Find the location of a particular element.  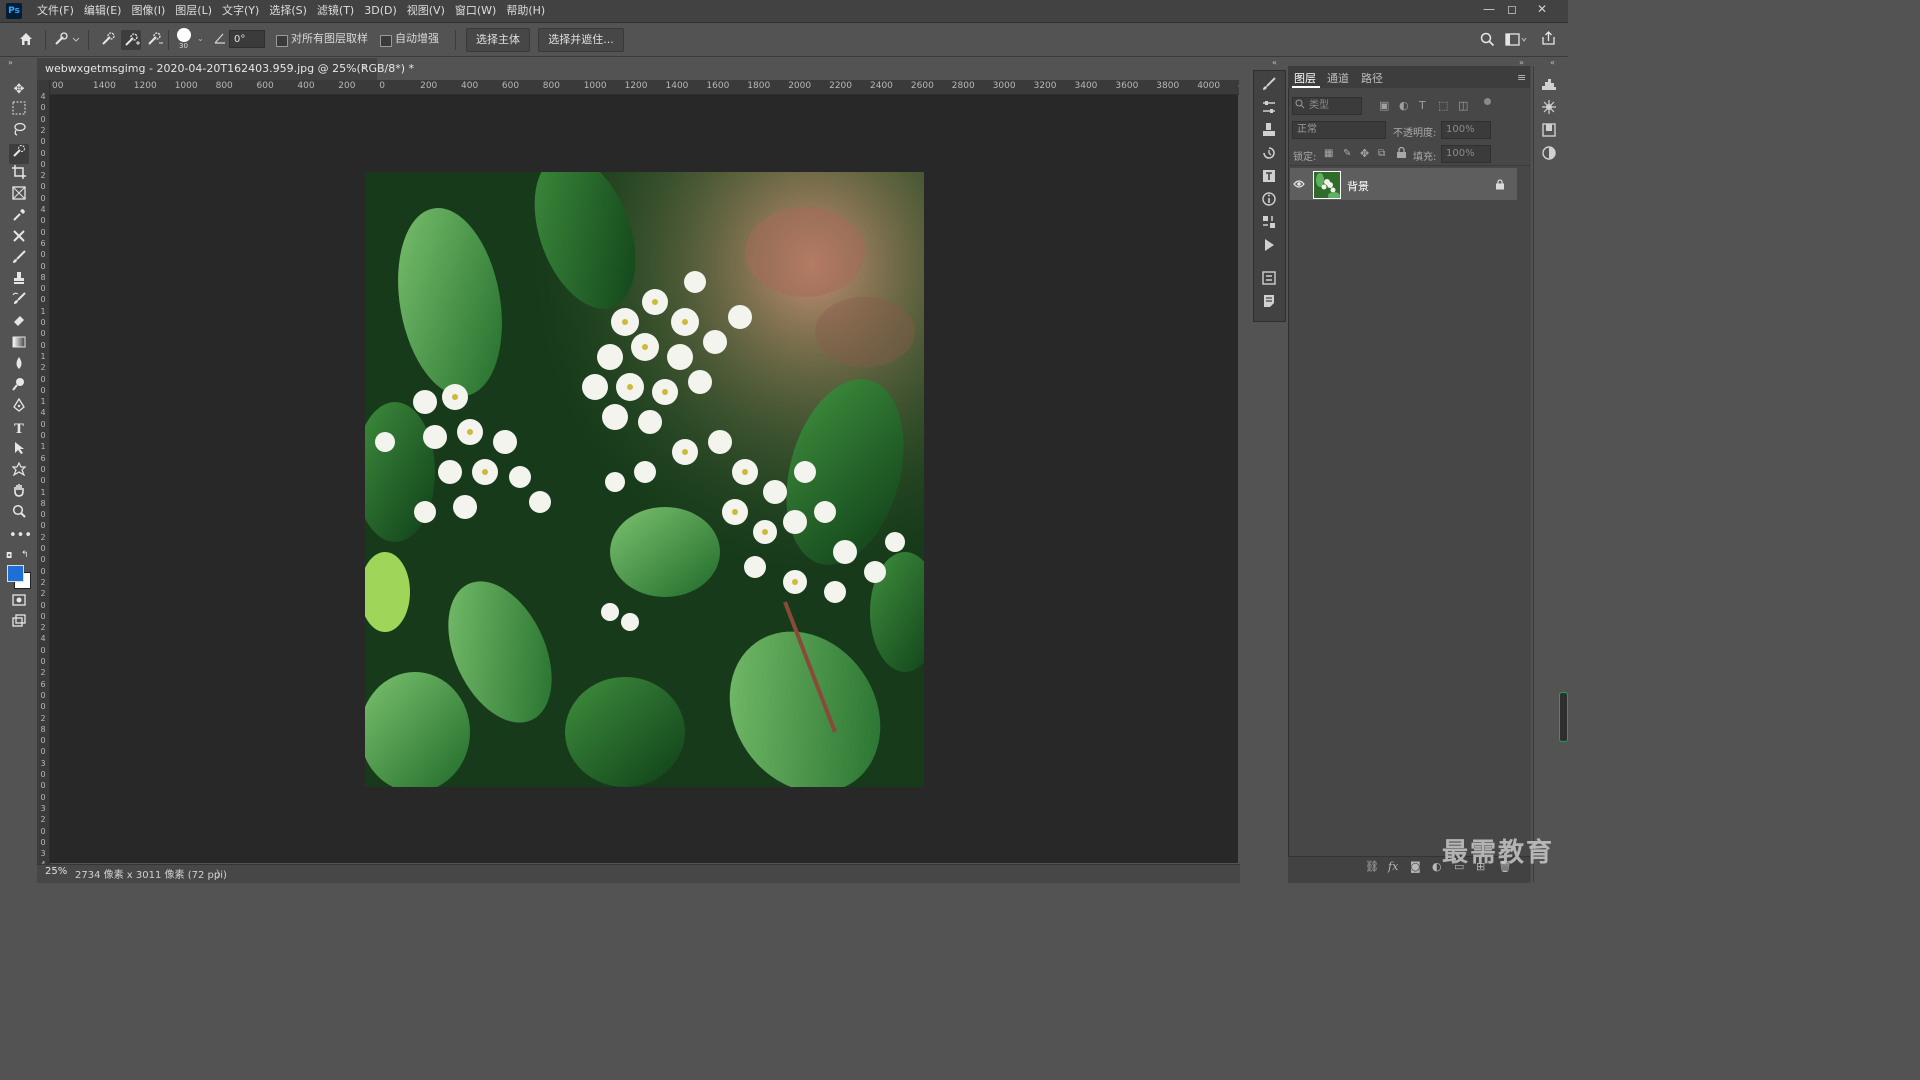

swatches-icon is located at coordinates (1269, 223).